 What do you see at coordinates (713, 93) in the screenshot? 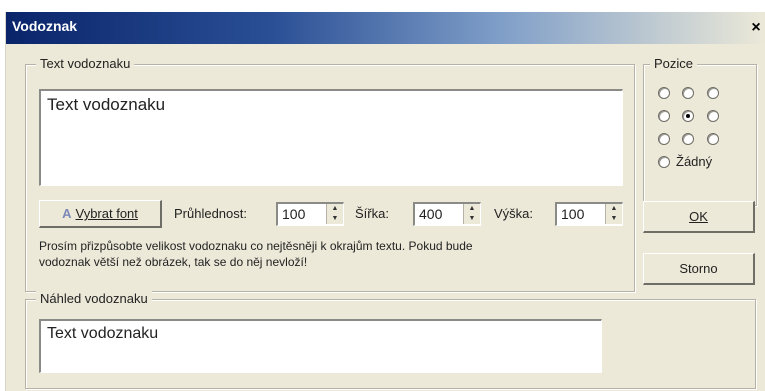
I see `position-top-right-radio` at bounding box center [713, 93].